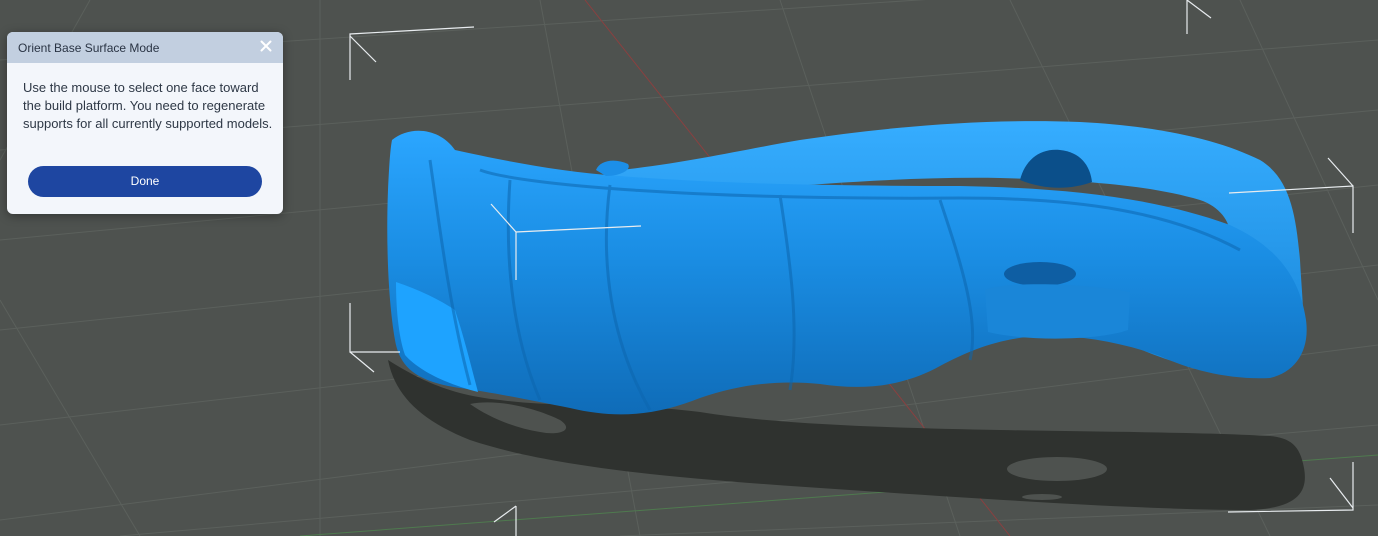 Image resolution: width=1378 pixels, height=536 pixels. Describe the element at coordinates (145, 181) in the screenshot. I see `done-button: Done` at that location.